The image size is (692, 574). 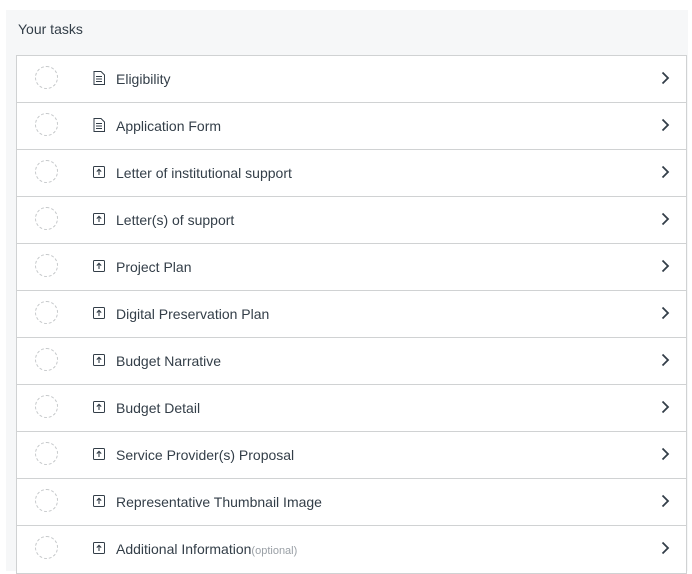 I want to click on task-label: Letter(s) of support, so click(x=175, y=220).